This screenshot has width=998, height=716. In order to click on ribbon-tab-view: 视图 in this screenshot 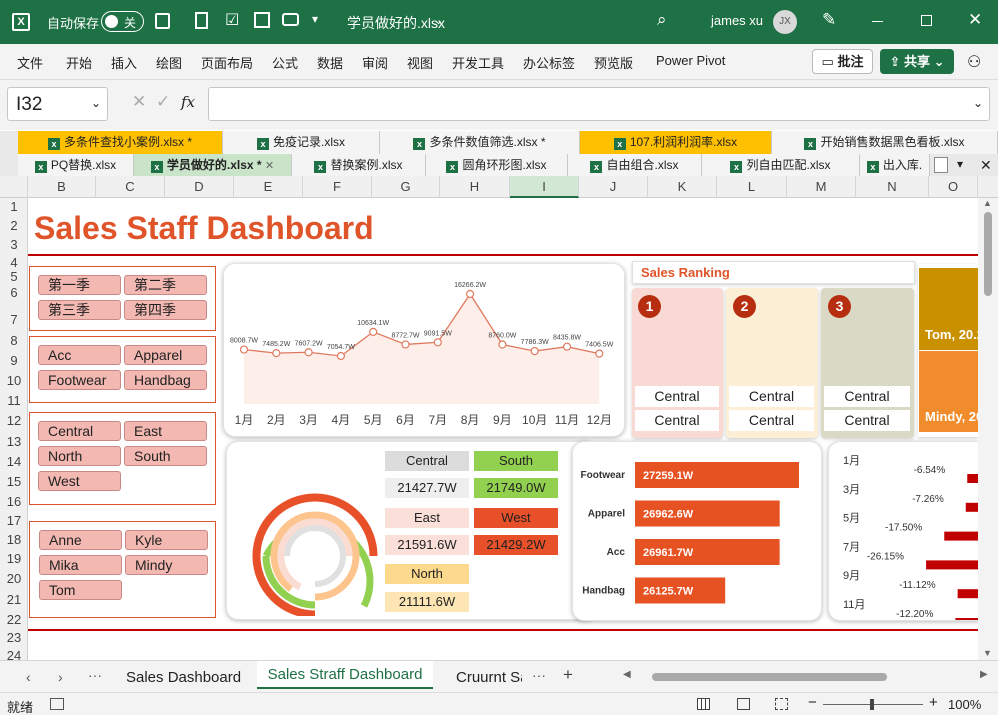, I will do `click(420, 62)`.